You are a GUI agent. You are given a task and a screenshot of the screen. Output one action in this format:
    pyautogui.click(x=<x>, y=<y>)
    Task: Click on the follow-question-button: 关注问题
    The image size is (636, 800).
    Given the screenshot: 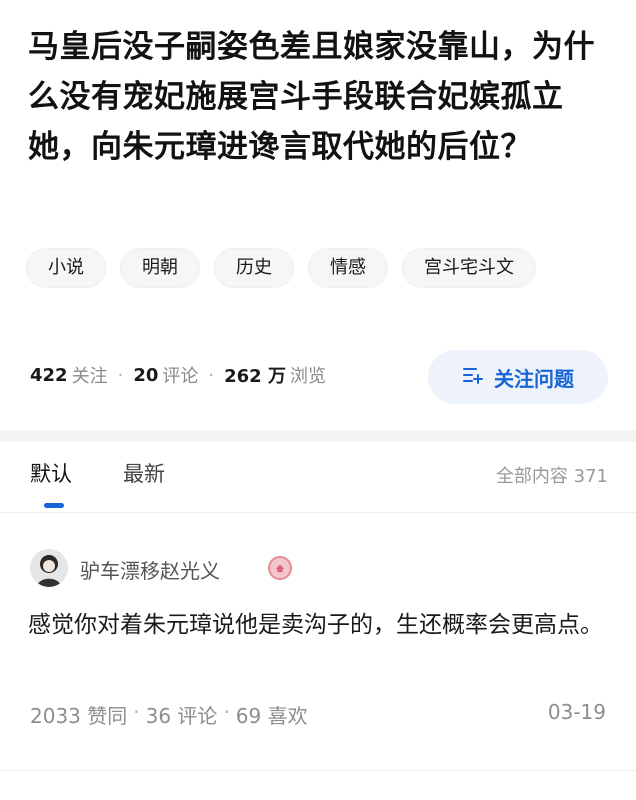 What is the action you would take?
    pyautogui.click(x=518, y=377)
    